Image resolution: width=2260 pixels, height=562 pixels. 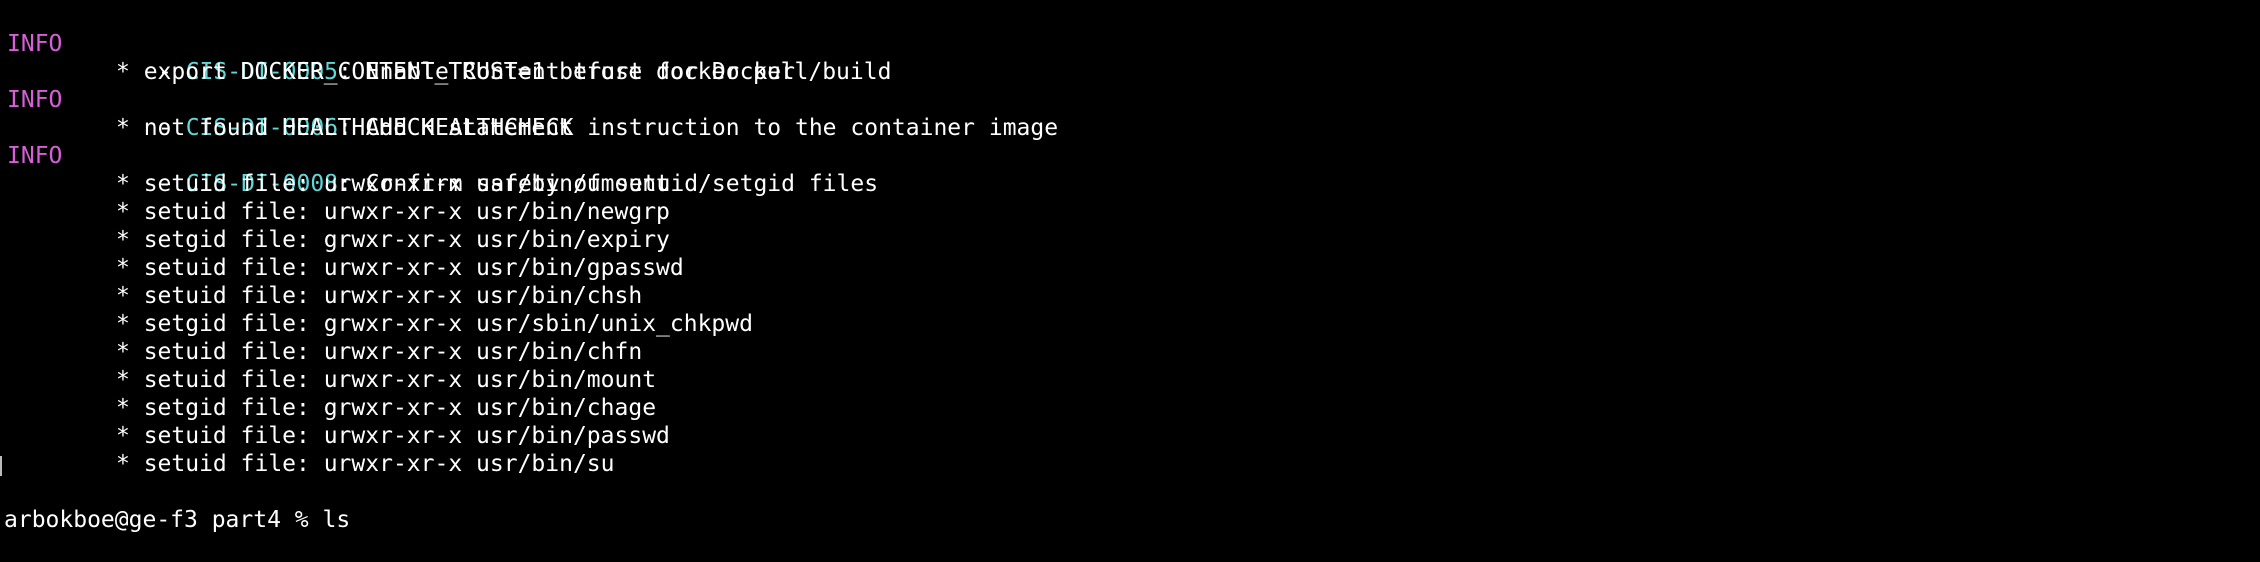 What do you see at coordinates (1130, 169) in the screenshot?
I see `log-detail-line: * setuid file: urwxr-xr-x usr/bin/umount` at bounding box center [1130, 169].